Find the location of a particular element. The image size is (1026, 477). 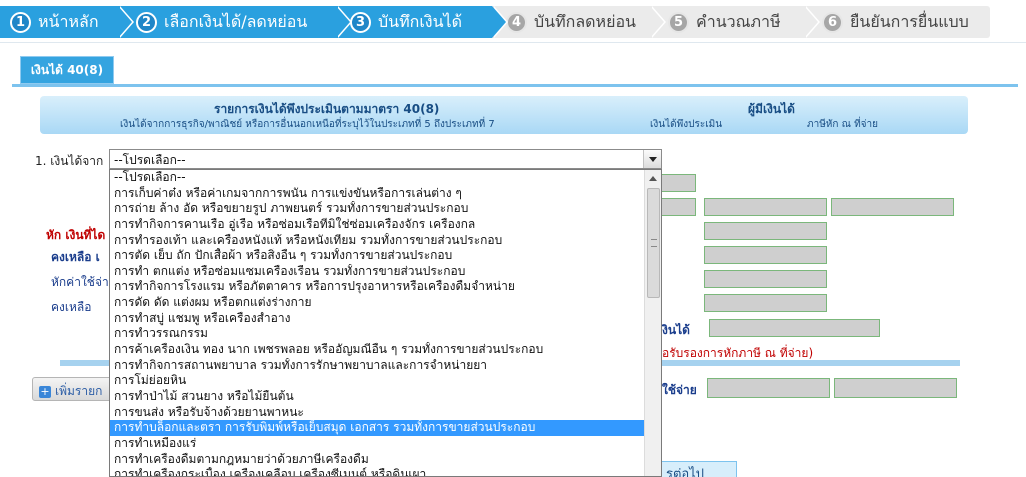

dropdown-option: การโม่ย่อยหิน is located at coordinates (385, 381).